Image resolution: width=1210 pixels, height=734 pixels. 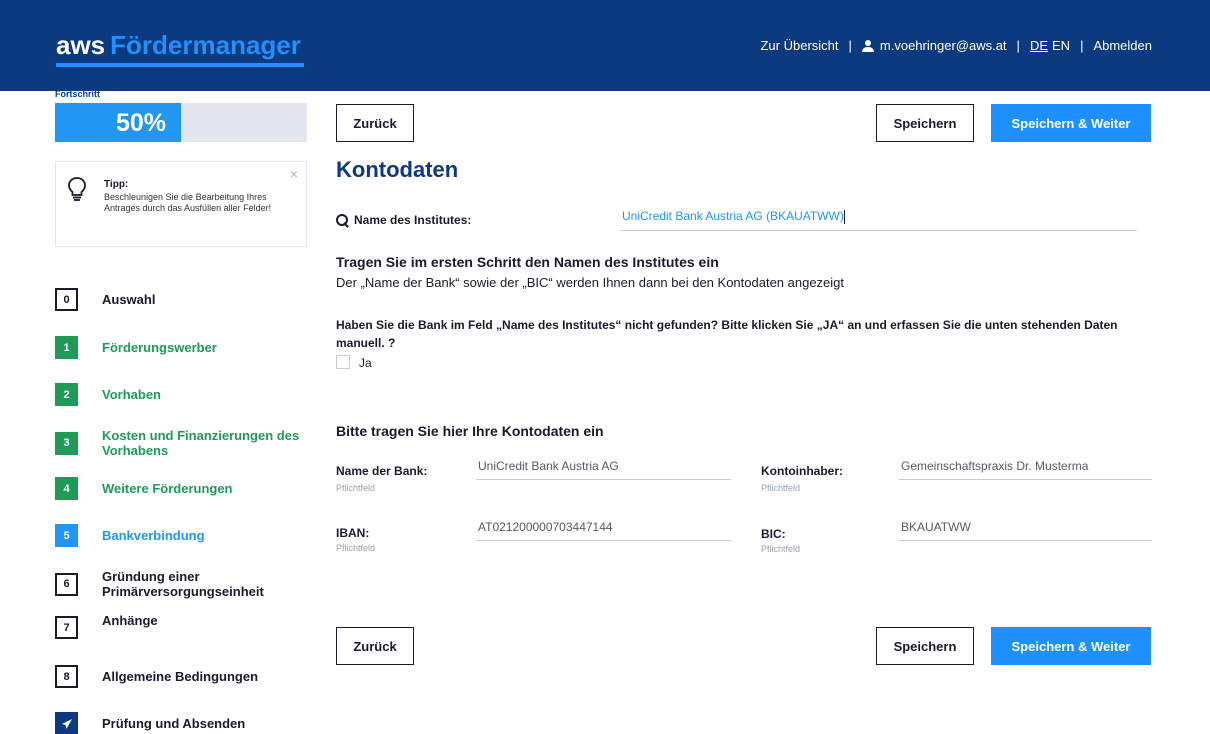 I want to click on step-label: Weitere Förderungen, so click(x=167, y=488).